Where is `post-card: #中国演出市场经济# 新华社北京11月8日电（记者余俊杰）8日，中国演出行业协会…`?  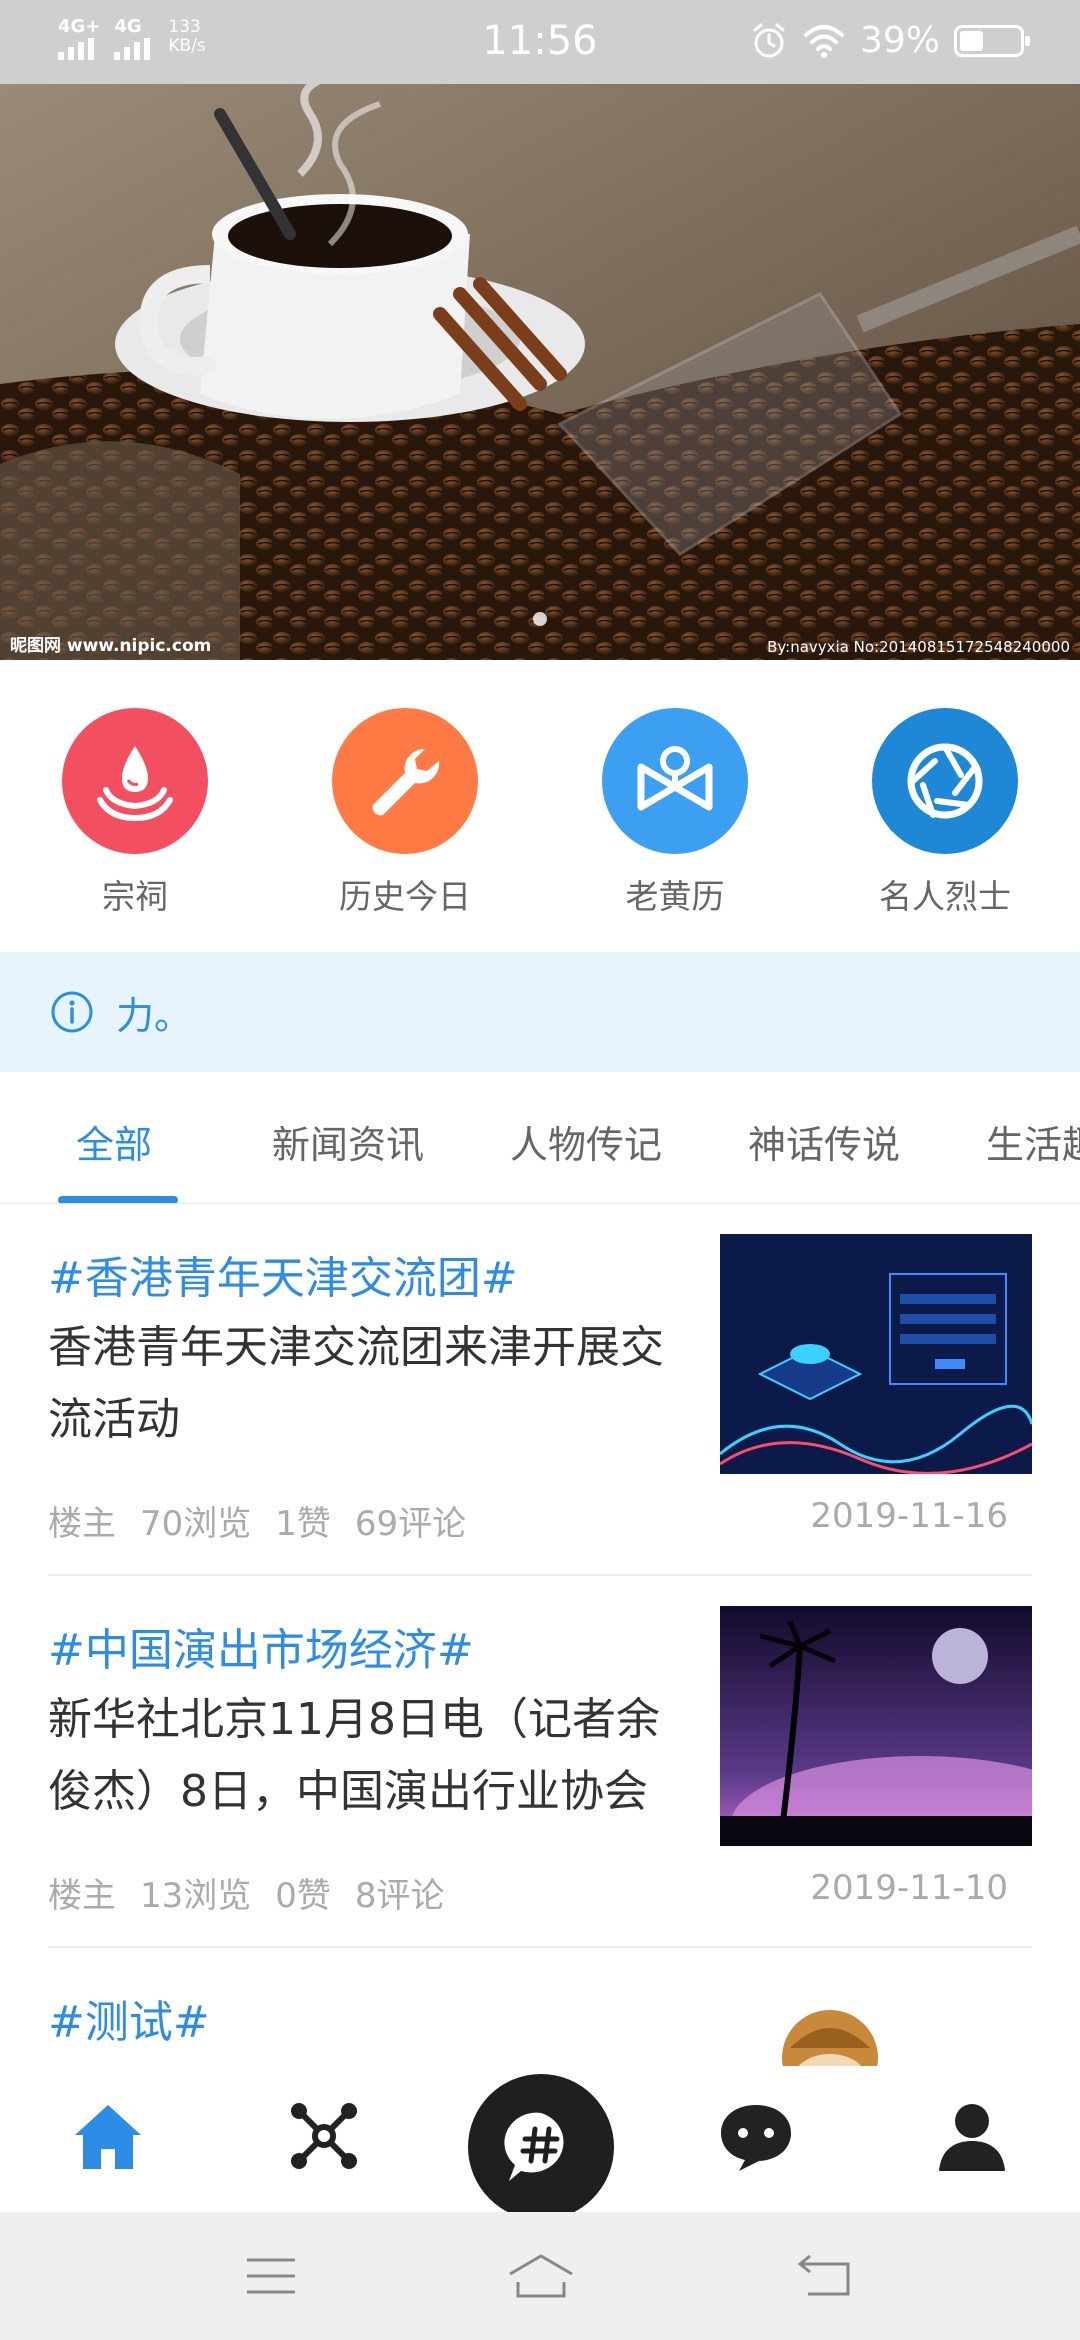
post-card: #中国演出市场经济# 新华社北京11月8日电（记者余俊杰）8日，中国演出行业协会… is located at coordinates (540, 1762).